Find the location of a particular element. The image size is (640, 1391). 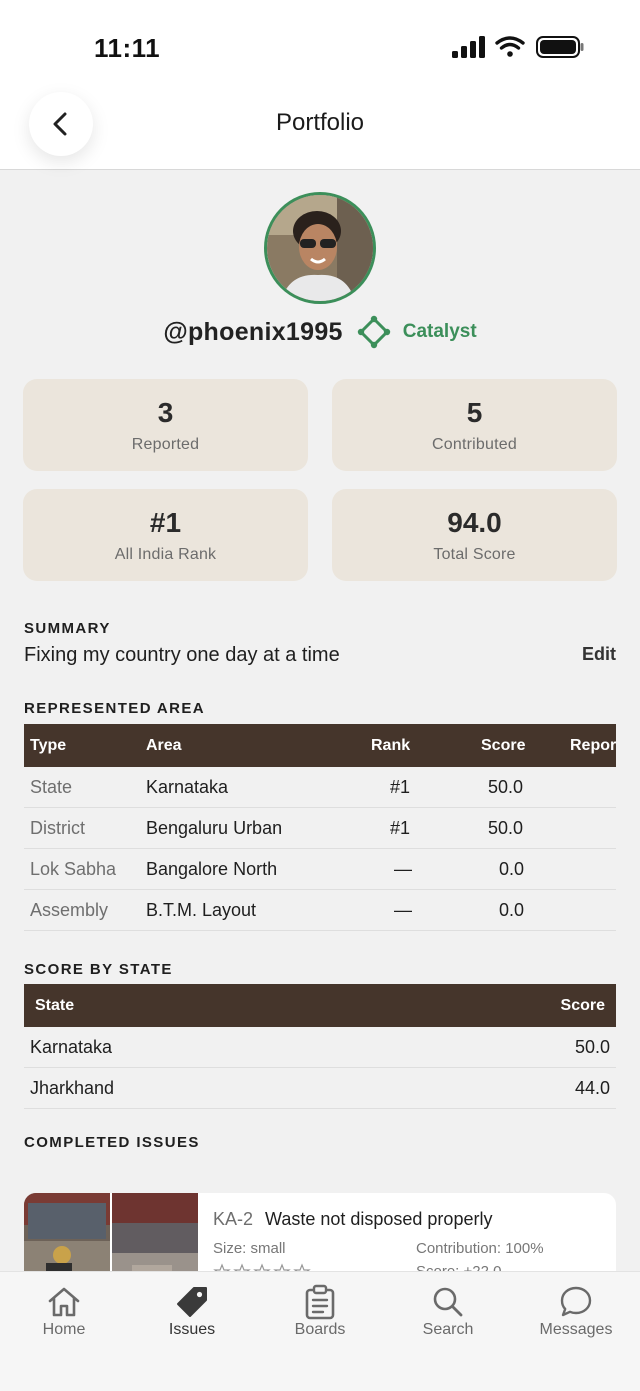

stat-reported: 3 Reported is located at coordinates (165, 425).